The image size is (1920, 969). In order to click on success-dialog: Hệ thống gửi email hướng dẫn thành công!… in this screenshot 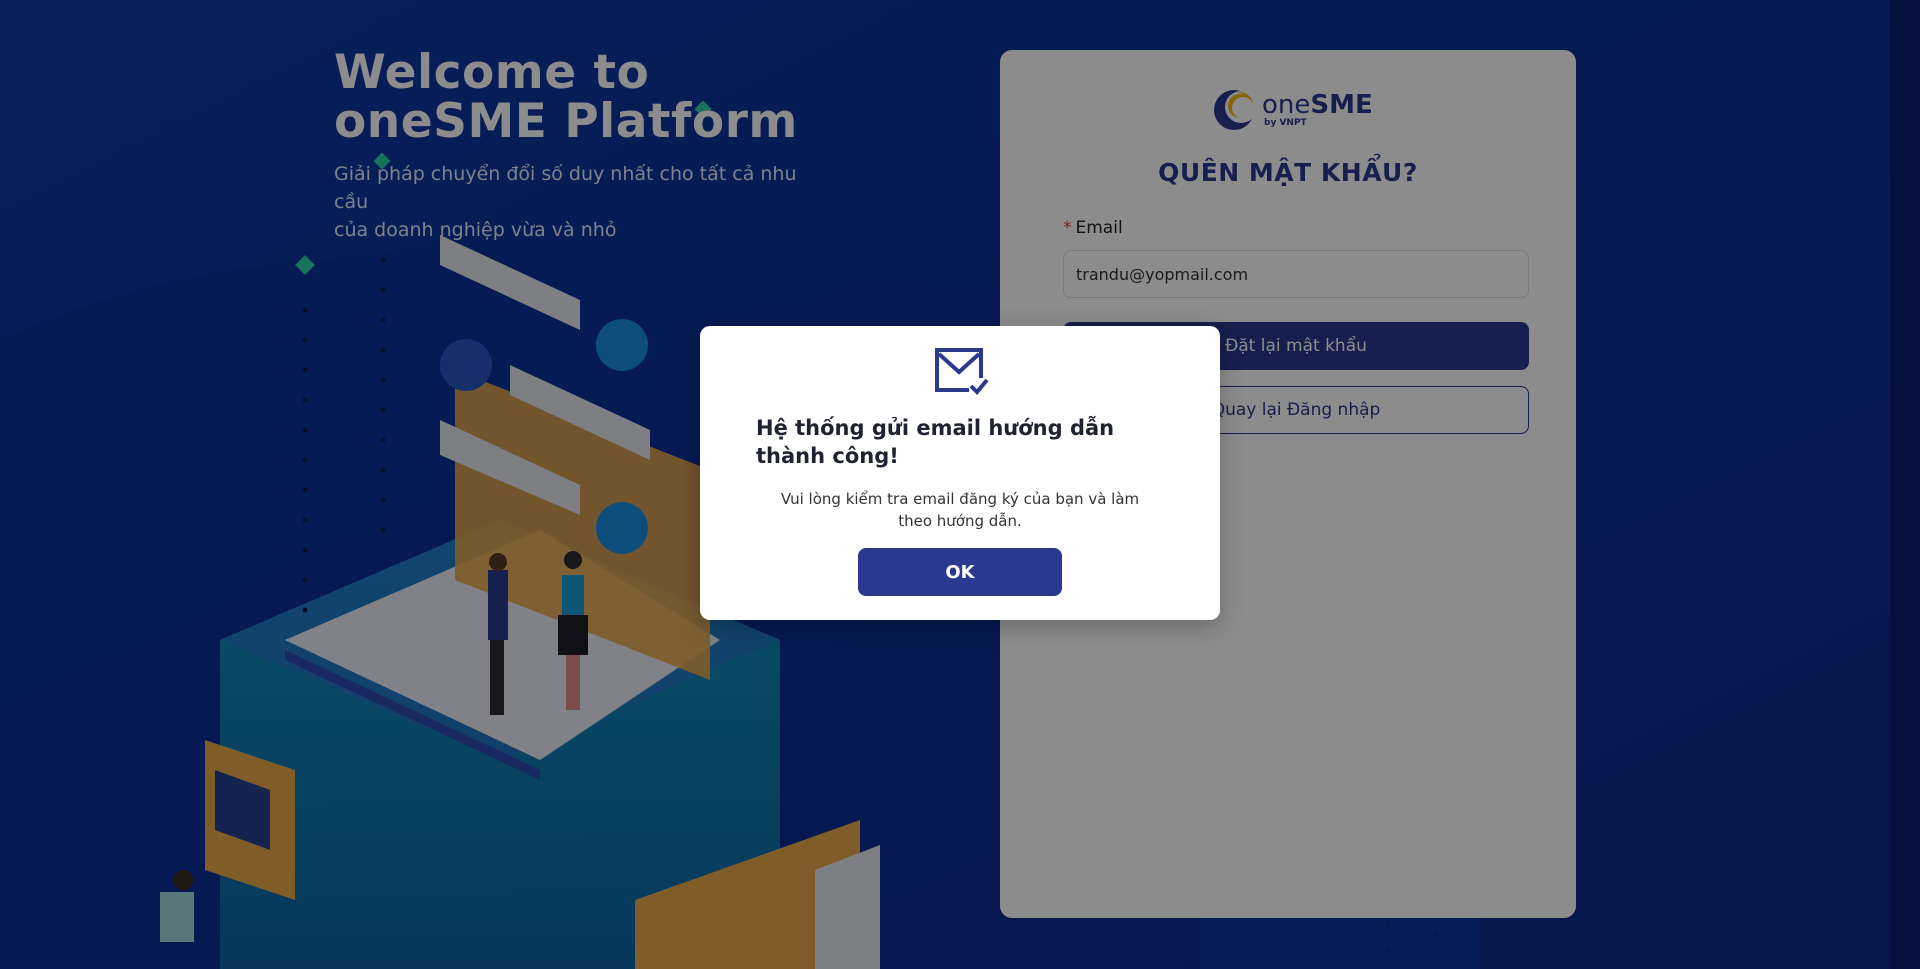, I will do `click(960, 473)`.